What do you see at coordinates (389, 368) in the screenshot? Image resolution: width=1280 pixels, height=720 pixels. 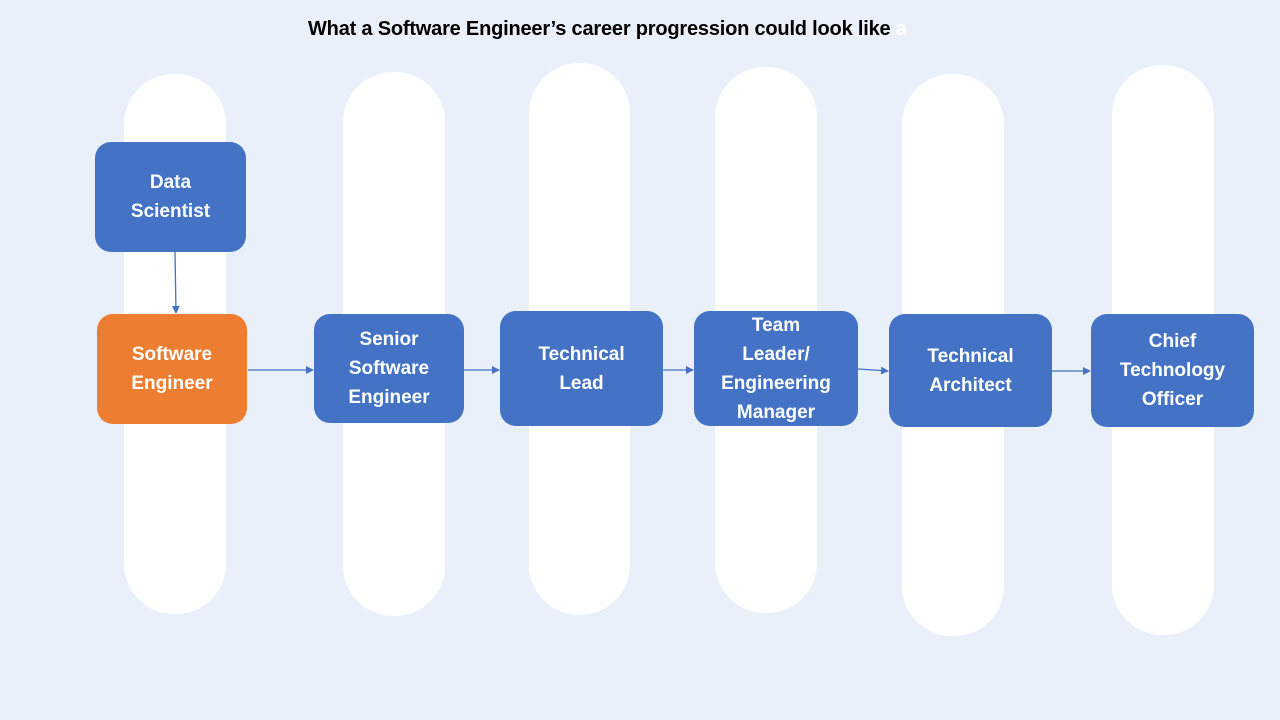 I see `node-senior-software-engineer: Senior Software Engineer` at bounding box center [389, 368].